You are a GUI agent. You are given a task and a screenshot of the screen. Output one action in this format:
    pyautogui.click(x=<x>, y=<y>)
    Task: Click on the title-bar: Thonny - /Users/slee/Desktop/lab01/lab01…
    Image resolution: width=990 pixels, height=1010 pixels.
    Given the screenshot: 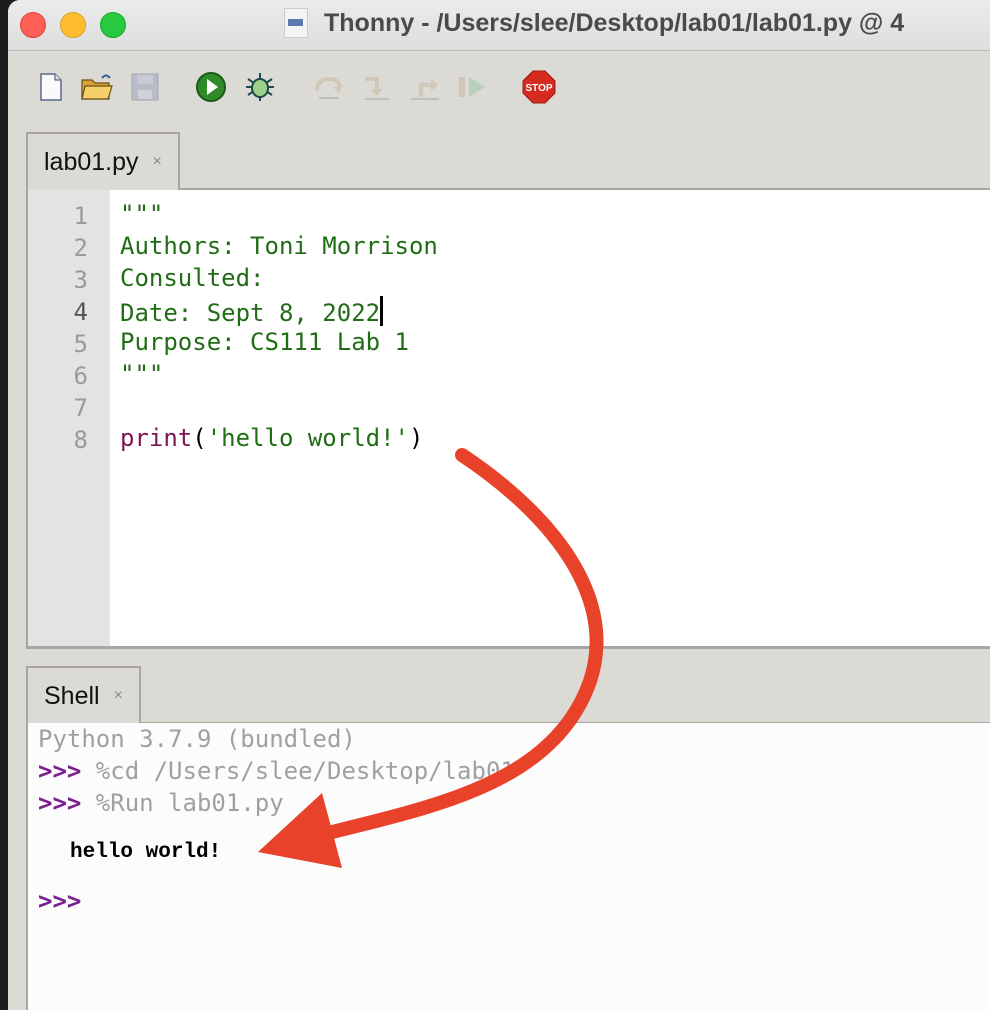 What is the action you would take?
    pyautogui.click(x=499, y=25)
    